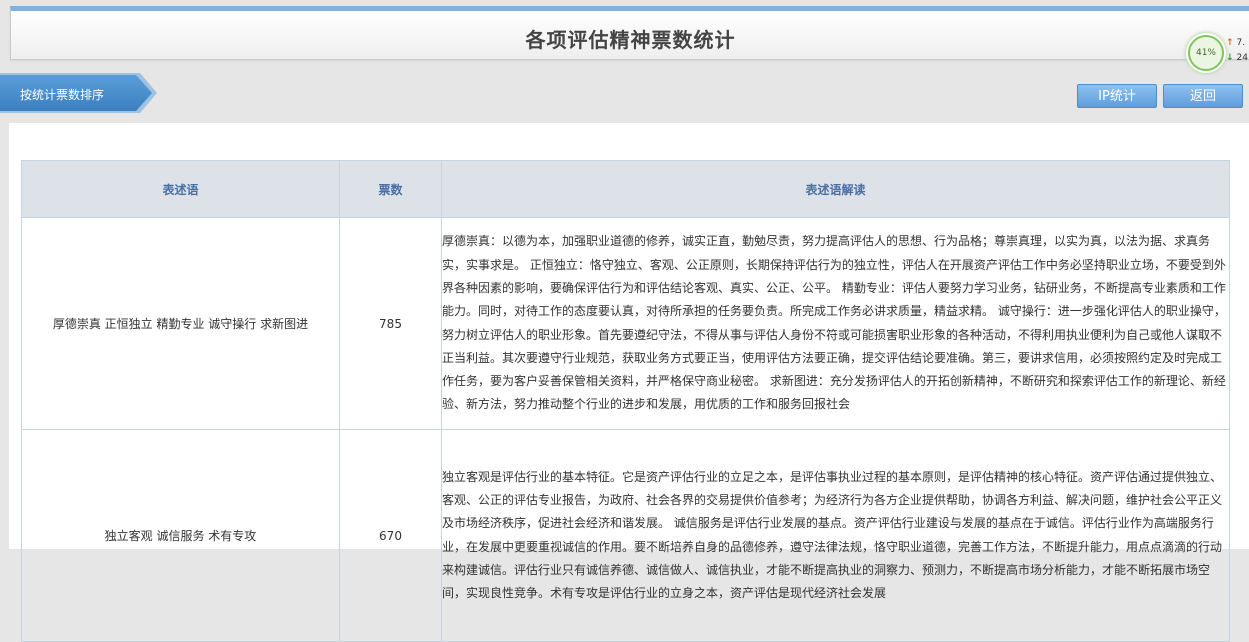 The height and width of the screenshot is (642, 1249). What do you see at coordinates (180, 323) in the screenshot?
I see `phrase-cell: 厚德崇真 正恒独立 精勤专业 诚守操行 求新图进` at bounding box center [180, 323].